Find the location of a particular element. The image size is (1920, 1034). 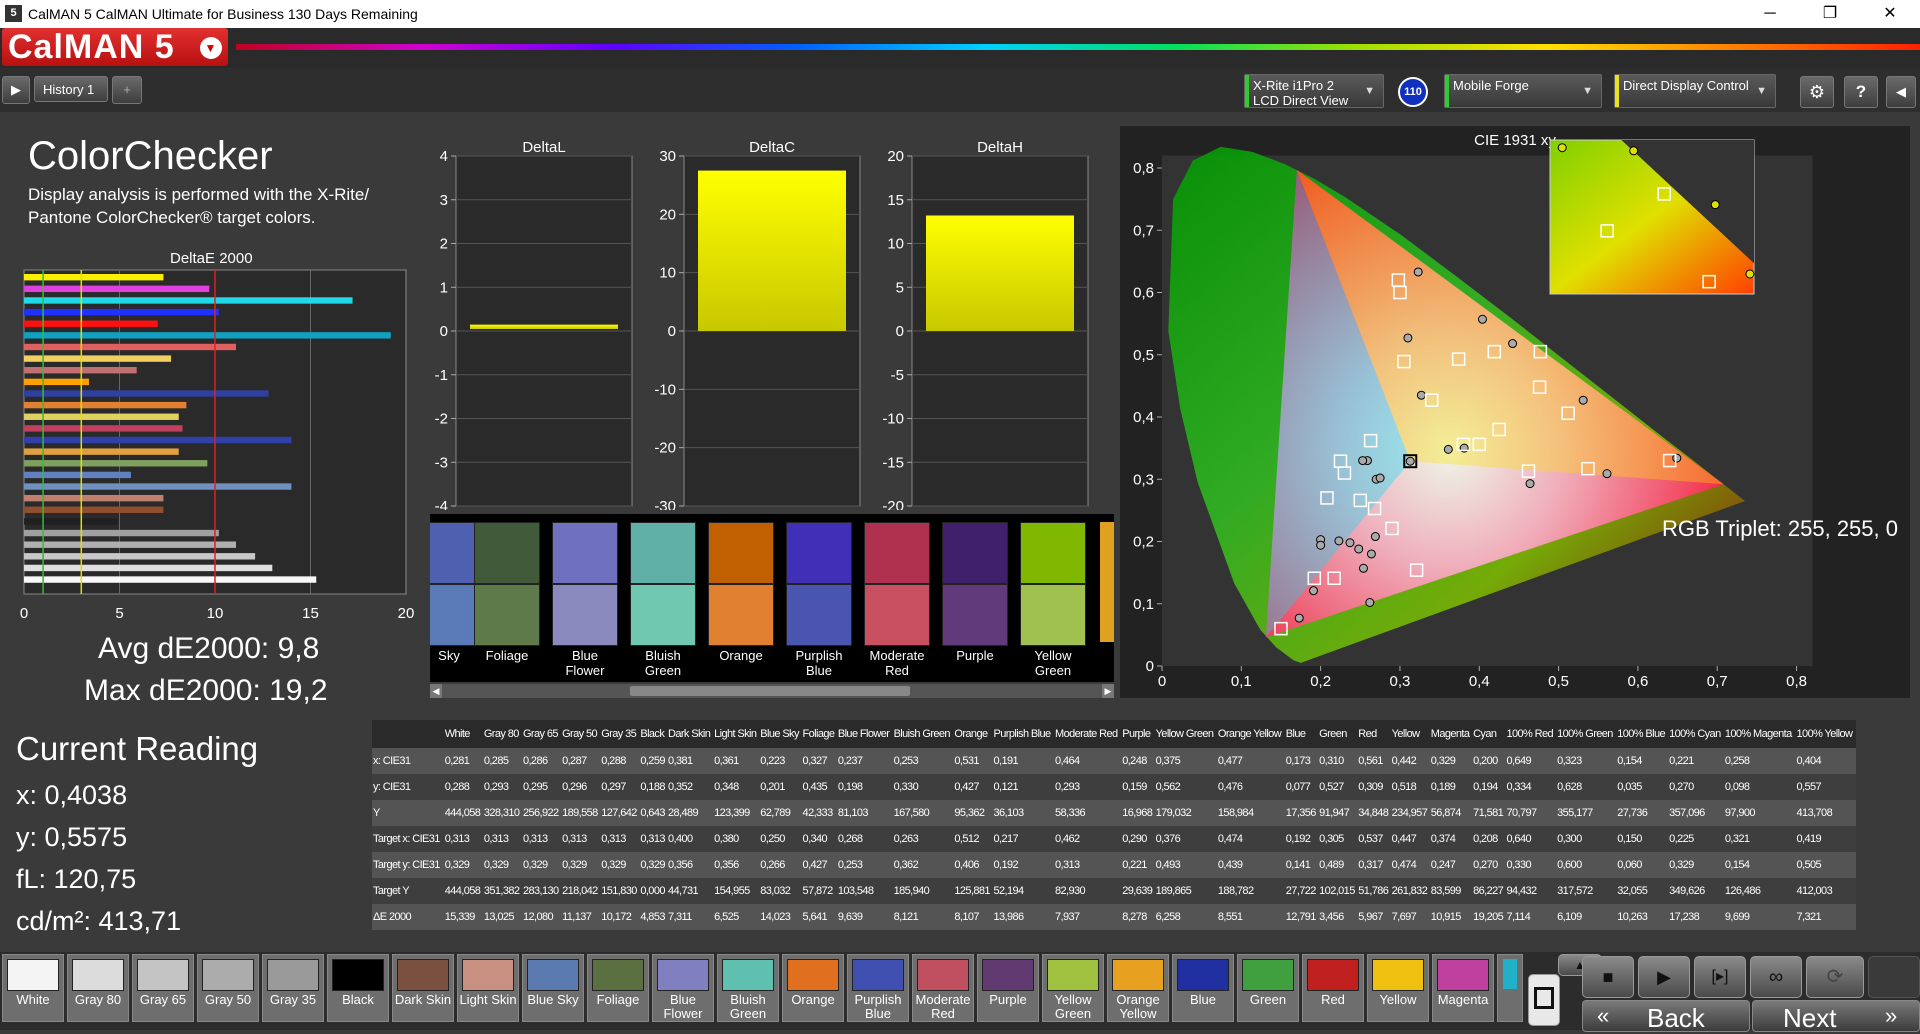

table-cell: 95,362 is located at coordinates (973, 813).